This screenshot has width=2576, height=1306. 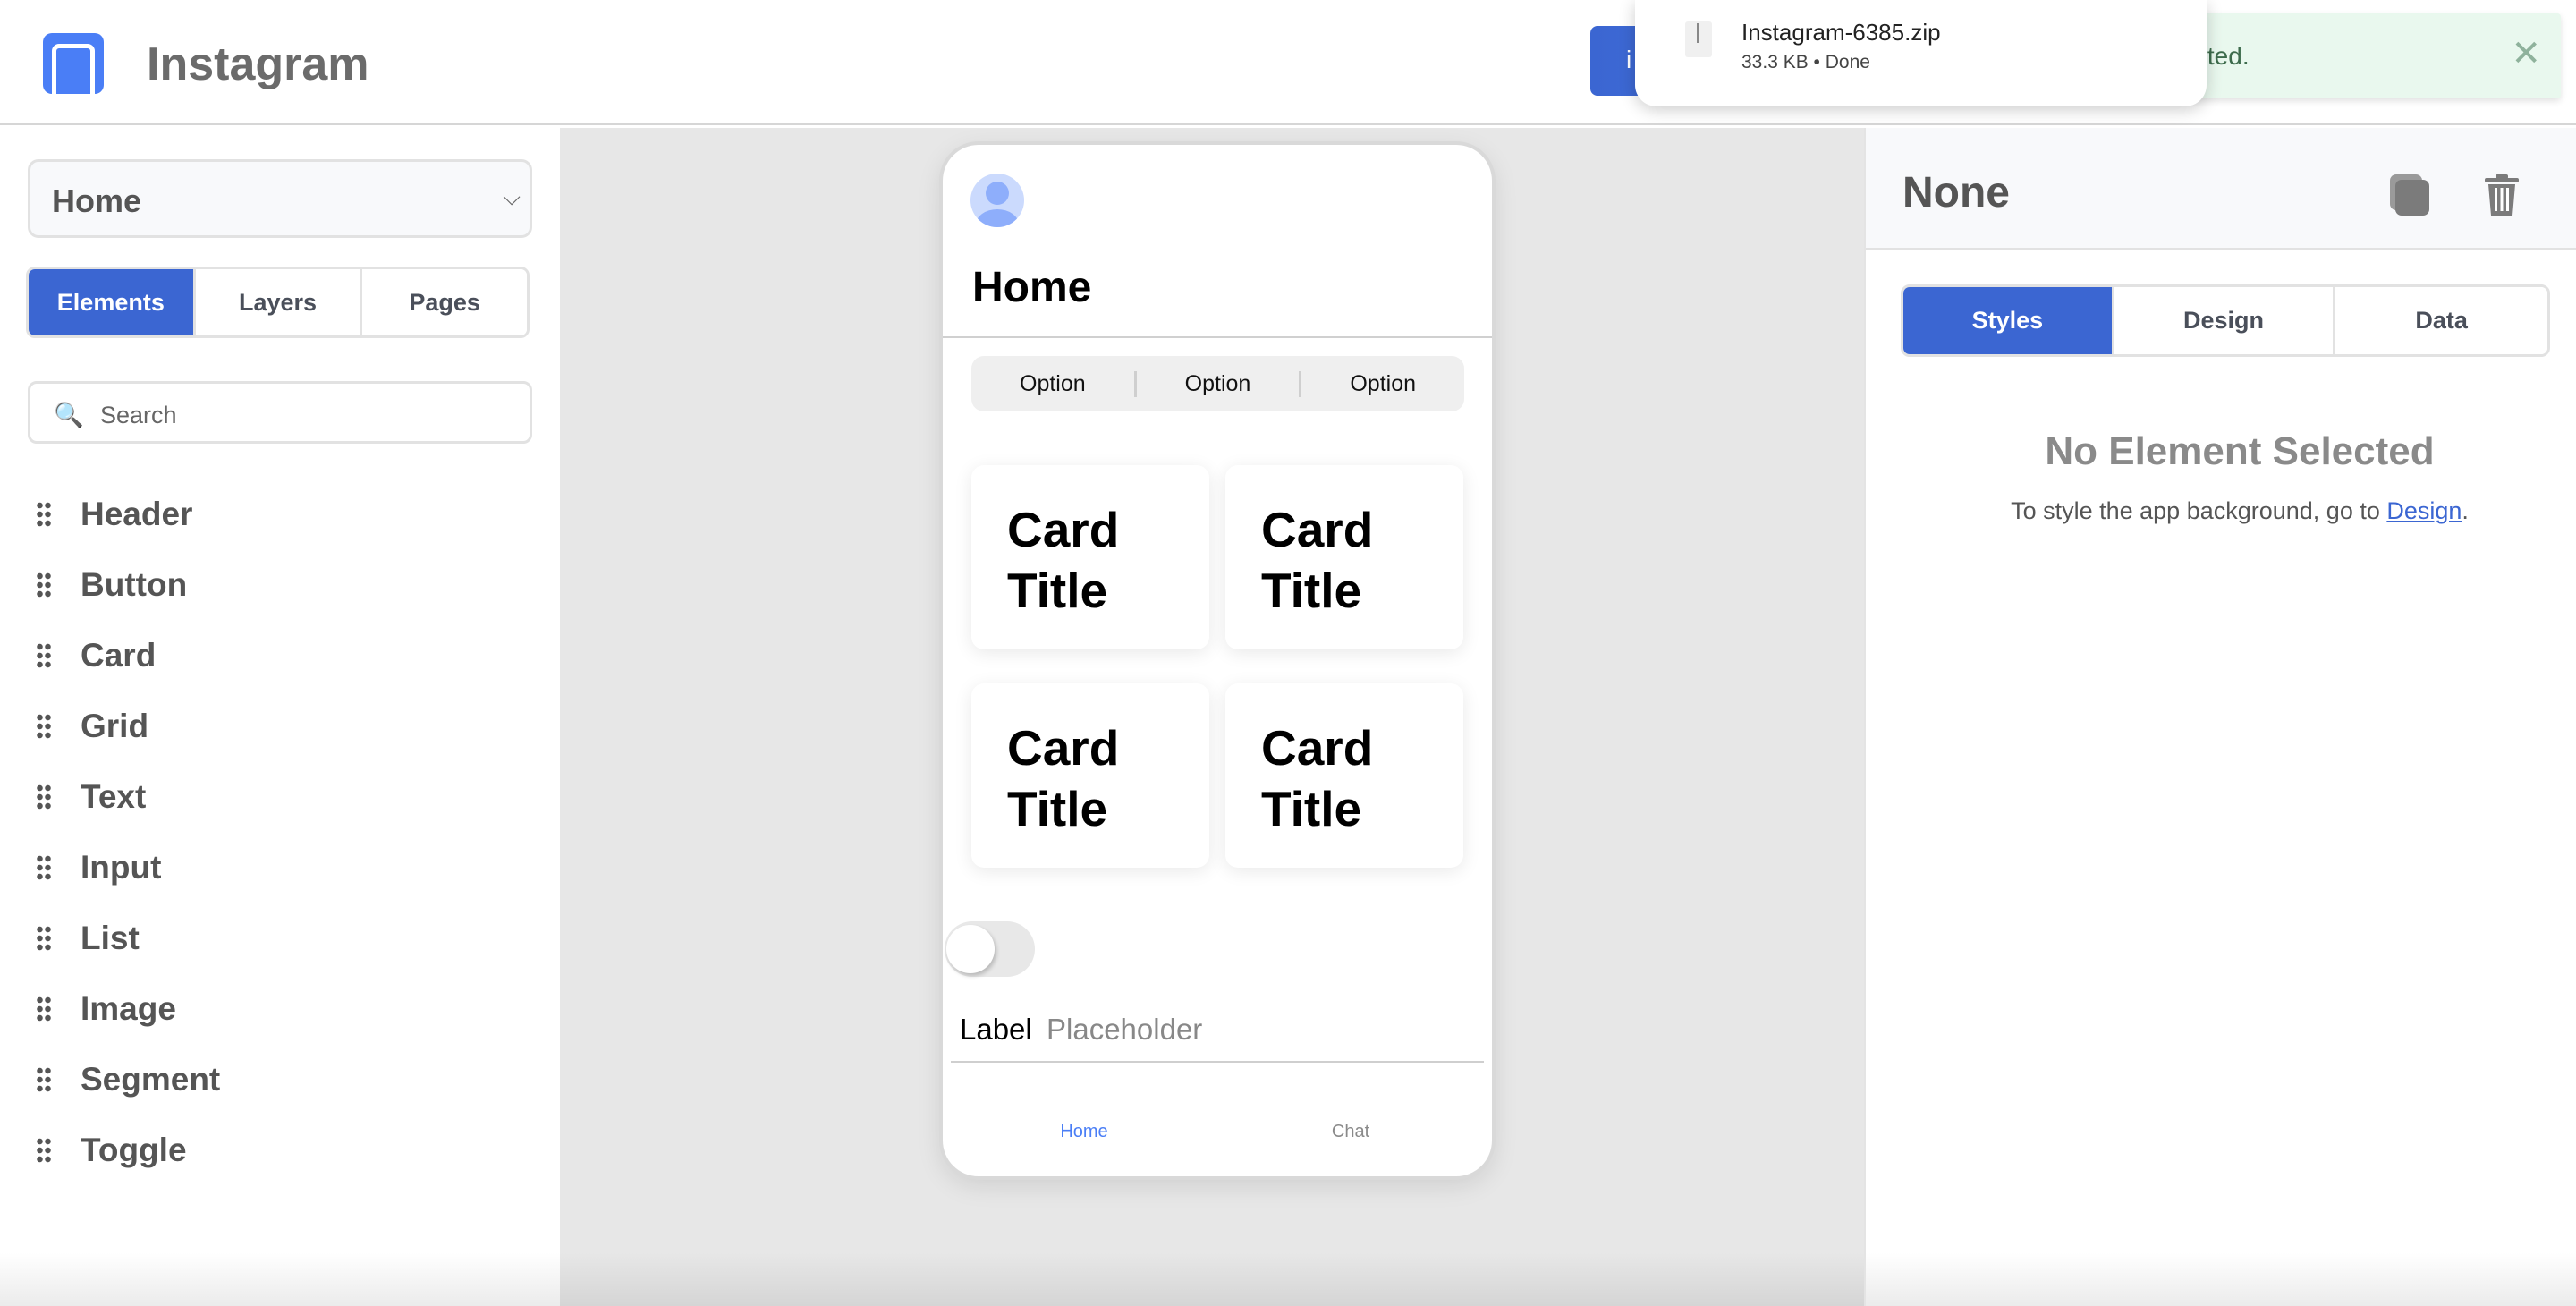 What do you see at coordinates (2409, 195) in the screenshot?
I see `duplicate-icon` at bounding box center [2409, 195].